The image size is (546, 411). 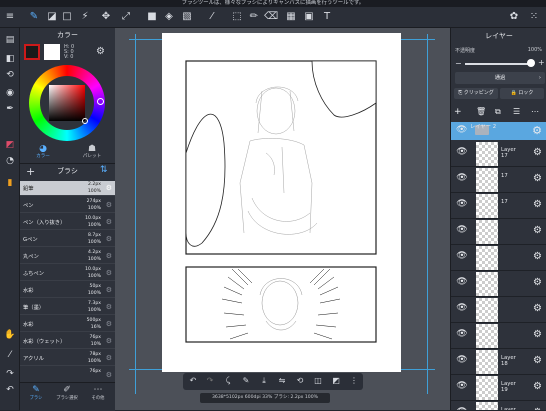 I want to click on brush-item: 筆（墨） 7.3px 100% ⚙, so click(x=67, y=308).